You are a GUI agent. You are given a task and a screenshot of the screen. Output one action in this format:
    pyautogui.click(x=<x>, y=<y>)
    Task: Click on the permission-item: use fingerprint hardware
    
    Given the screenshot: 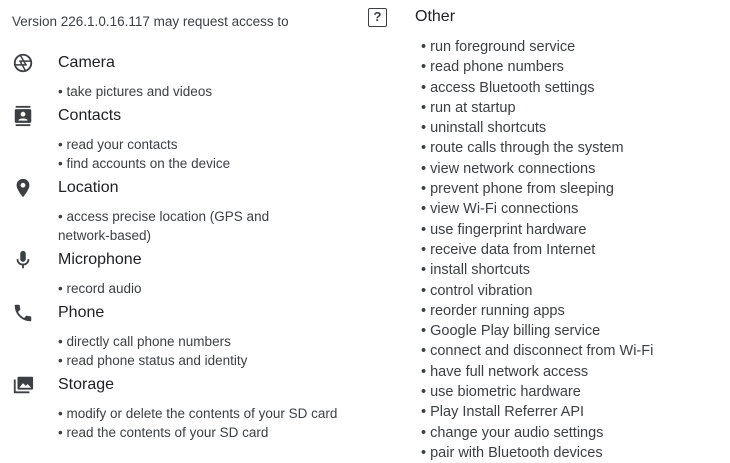 What is the action you would take?
    pyautogui.click(x=537, y=230)
    